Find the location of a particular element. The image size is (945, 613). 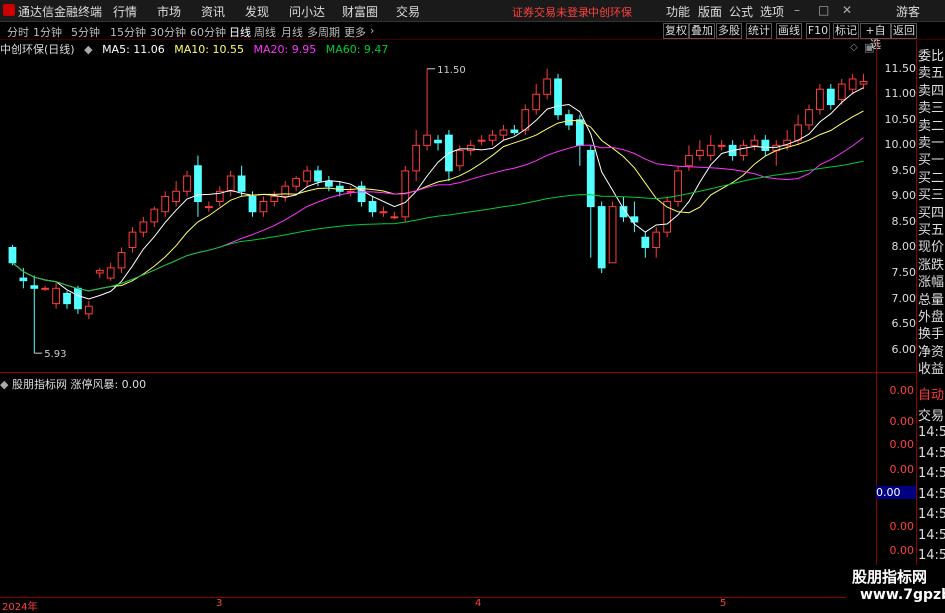

side-trade-label: 自动 is located at coordinates (931, 393).